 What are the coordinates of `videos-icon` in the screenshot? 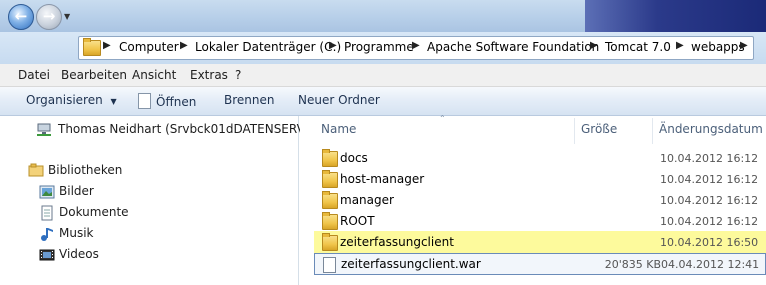 It's located at (47, 255).